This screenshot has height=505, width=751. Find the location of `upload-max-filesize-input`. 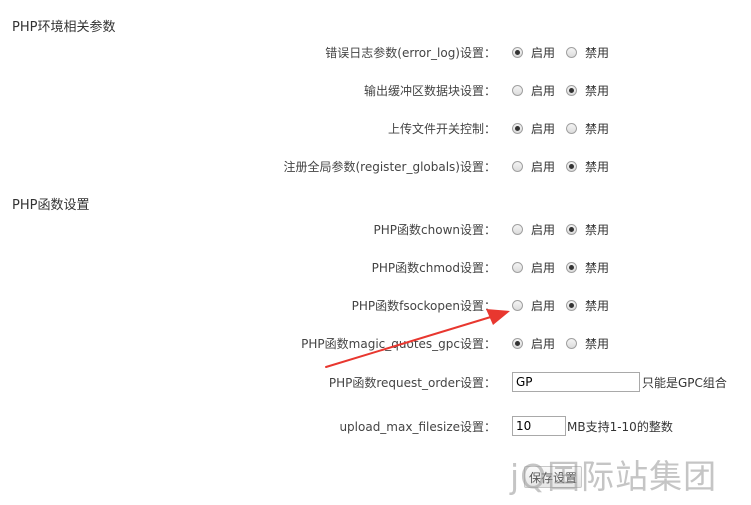

upload-max-filesize-input is located at coordinates (539, 426).